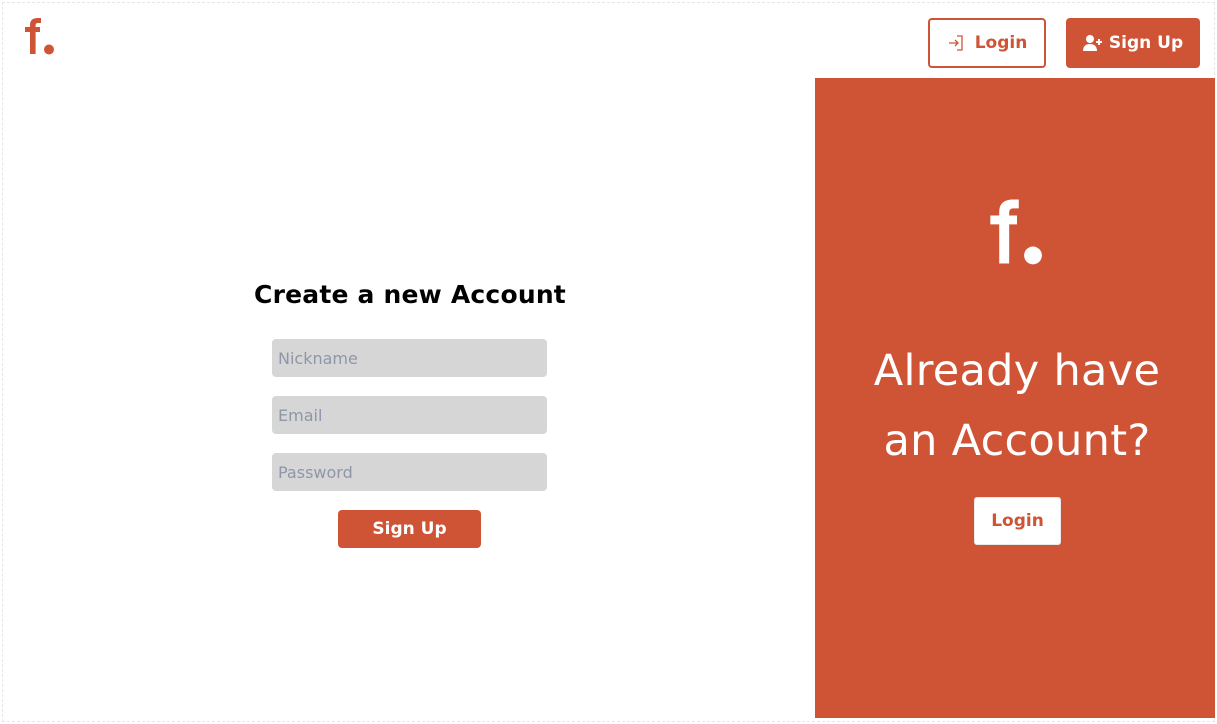 The height and width of the screenshot is (724, 1217). I want to click on password-input, so click(409, 472).